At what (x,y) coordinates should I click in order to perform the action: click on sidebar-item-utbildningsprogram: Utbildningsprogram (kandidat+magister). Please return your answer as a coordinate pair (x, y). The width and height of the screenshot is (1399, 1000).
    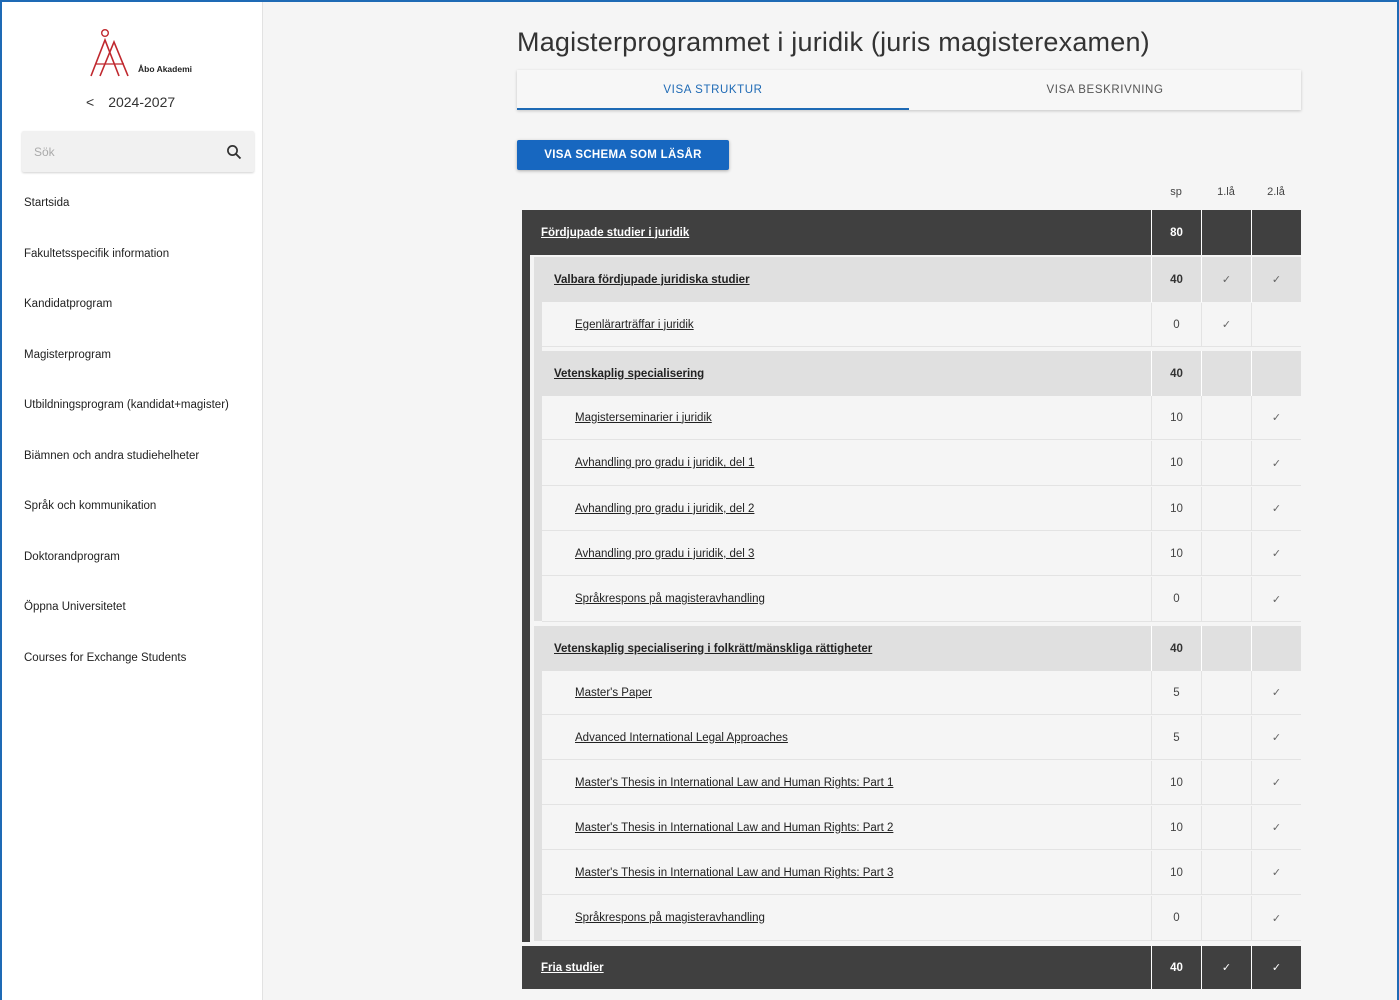
    Looking at the image, I should click on (144, 416).